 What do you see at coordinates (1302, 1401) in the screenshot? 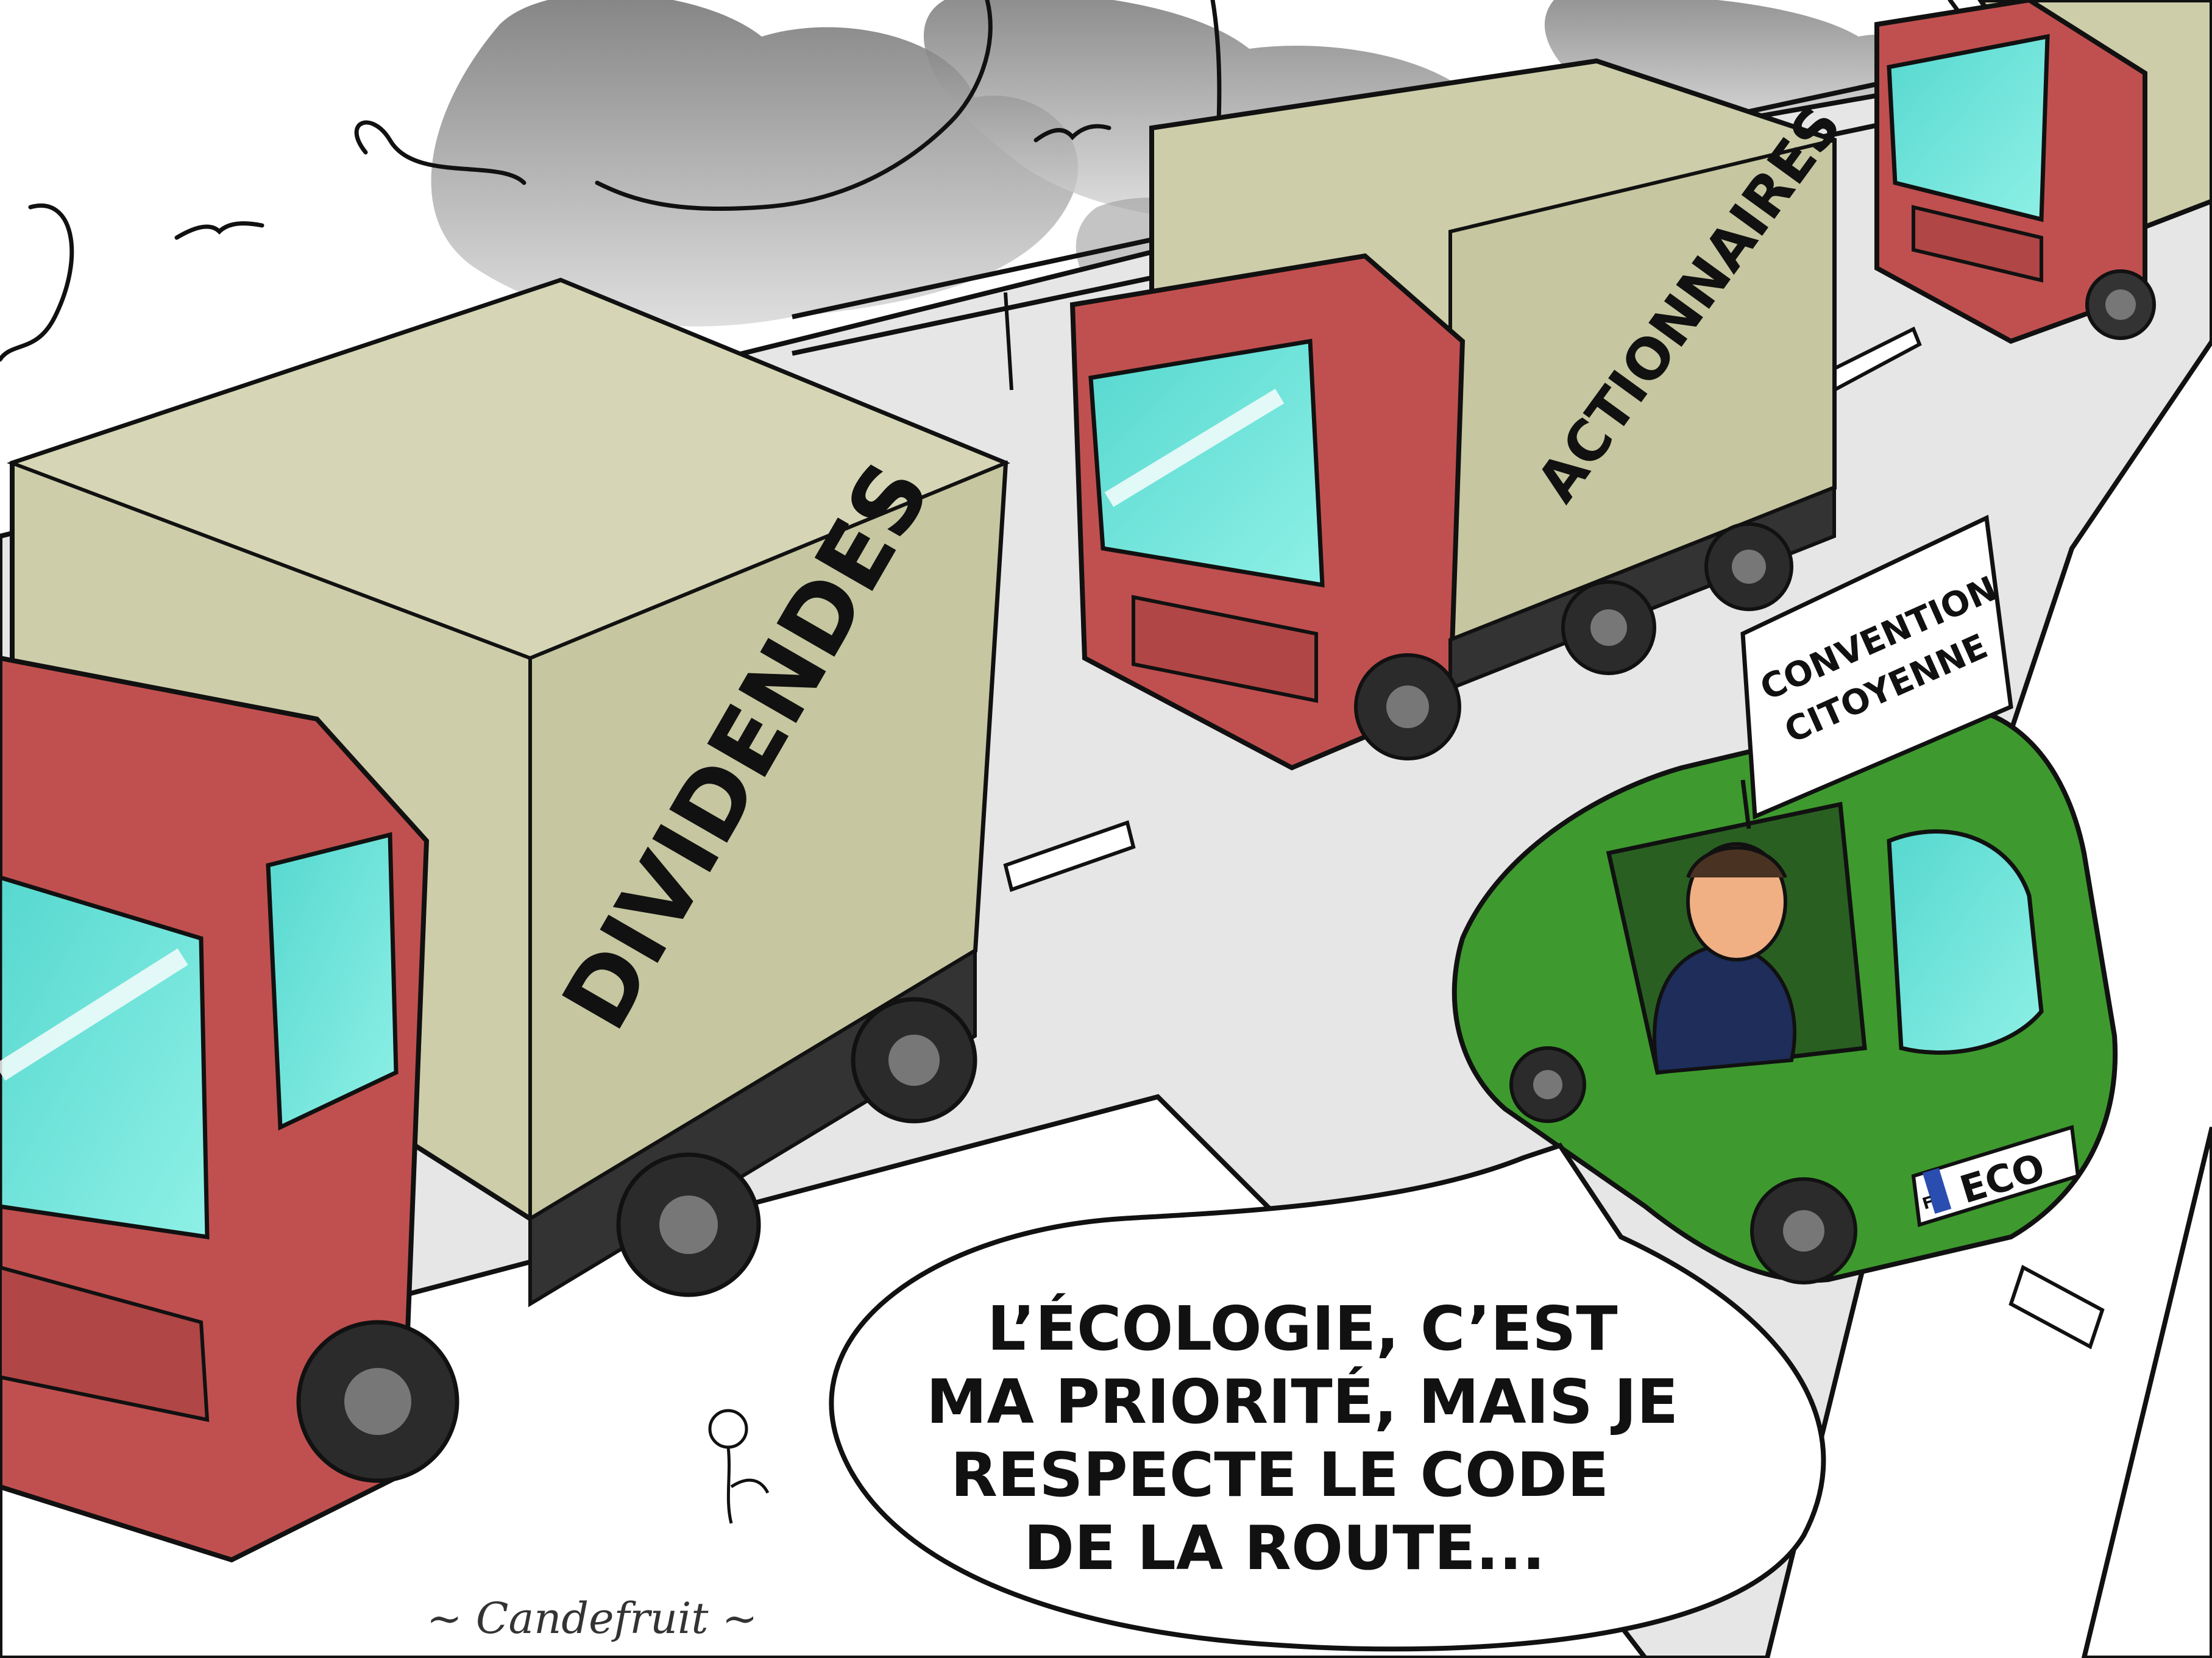
I see `speech-line-2: MA PRIORITÉ, MAIS JE` at bounding box center [1302, 1401].